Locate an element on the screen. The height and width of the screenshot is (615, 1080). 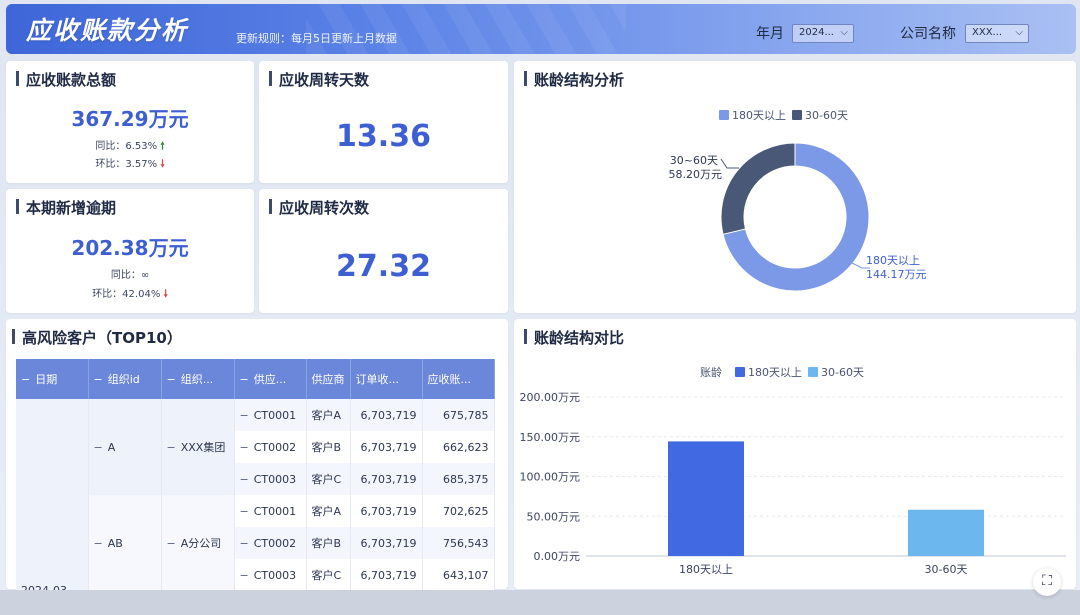
cell-org-name: − XXX集团 is located at coordinates (198, 447).